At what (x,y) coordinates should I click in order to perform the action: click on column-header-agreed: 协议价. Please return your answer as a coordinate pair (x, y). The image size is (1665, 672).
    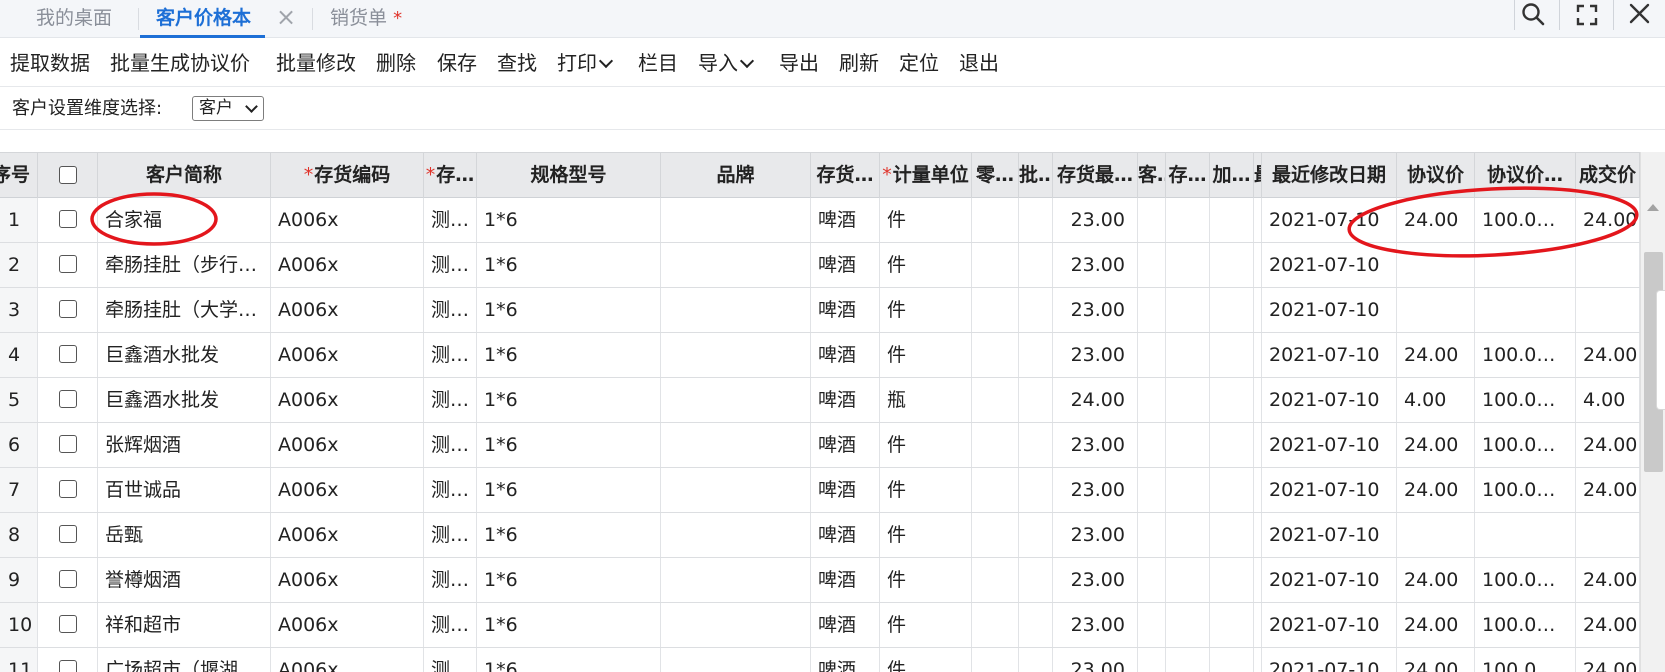
    Looking at the image, I should click on (1436, 175).